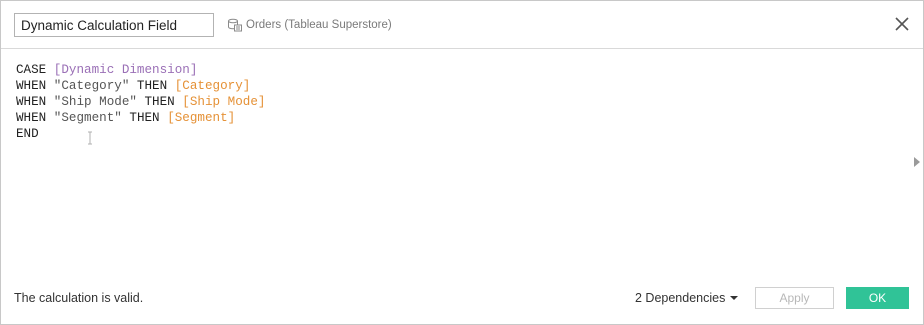  I want to click on datasource-label: Orders (Tableau Superstore), so click(319, 25).